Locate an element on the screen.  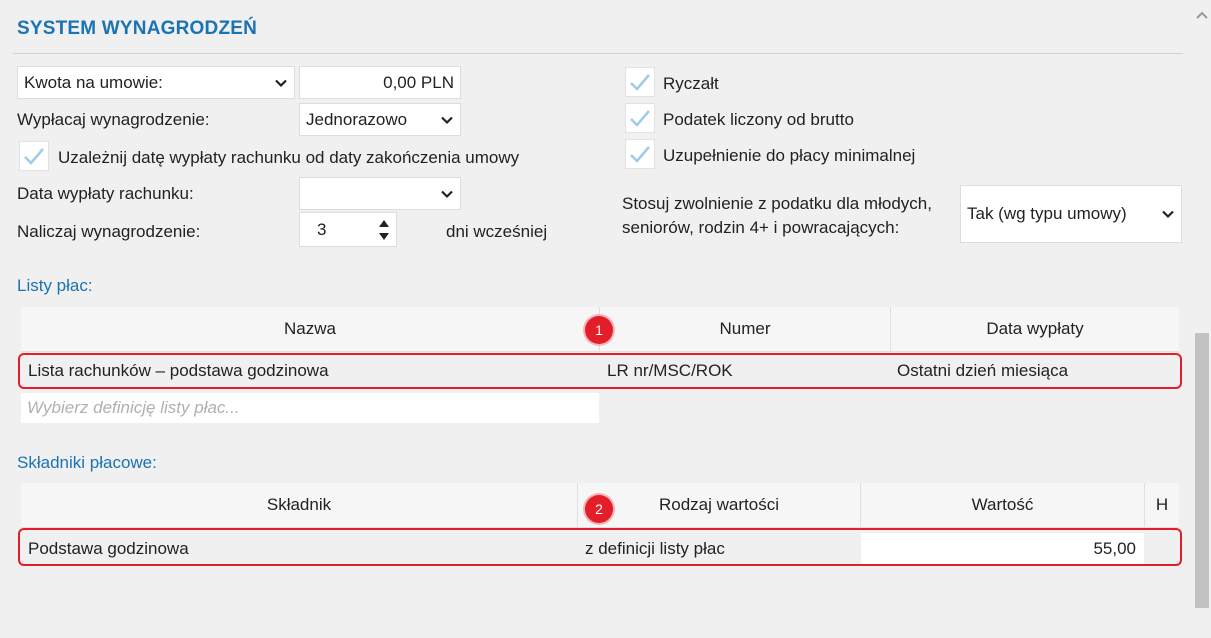
accrue-label: Naliczaj wynagrodzenie: is located at coordinates (109, 231).